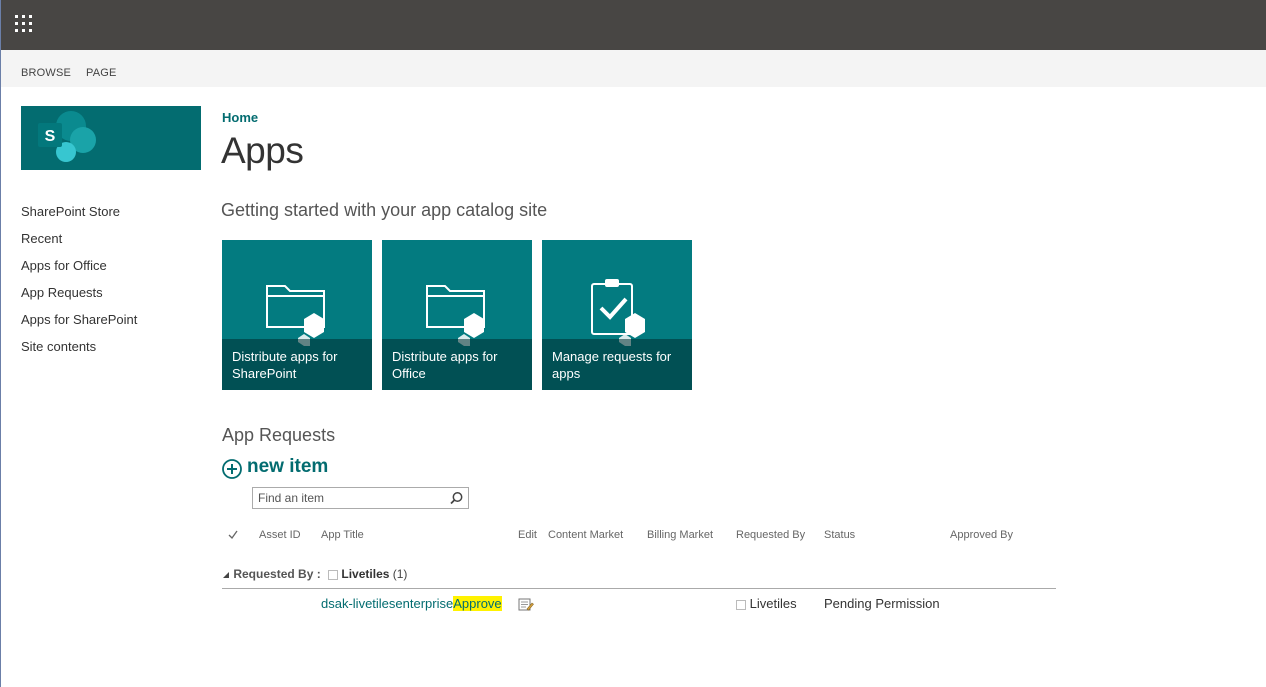 This screenshot has width=1266, height=687. What do you see at coordinates (770, 535) in the screenshot?
I see `col-header-requested-by: Requested By` at bounding box center [770, 535].